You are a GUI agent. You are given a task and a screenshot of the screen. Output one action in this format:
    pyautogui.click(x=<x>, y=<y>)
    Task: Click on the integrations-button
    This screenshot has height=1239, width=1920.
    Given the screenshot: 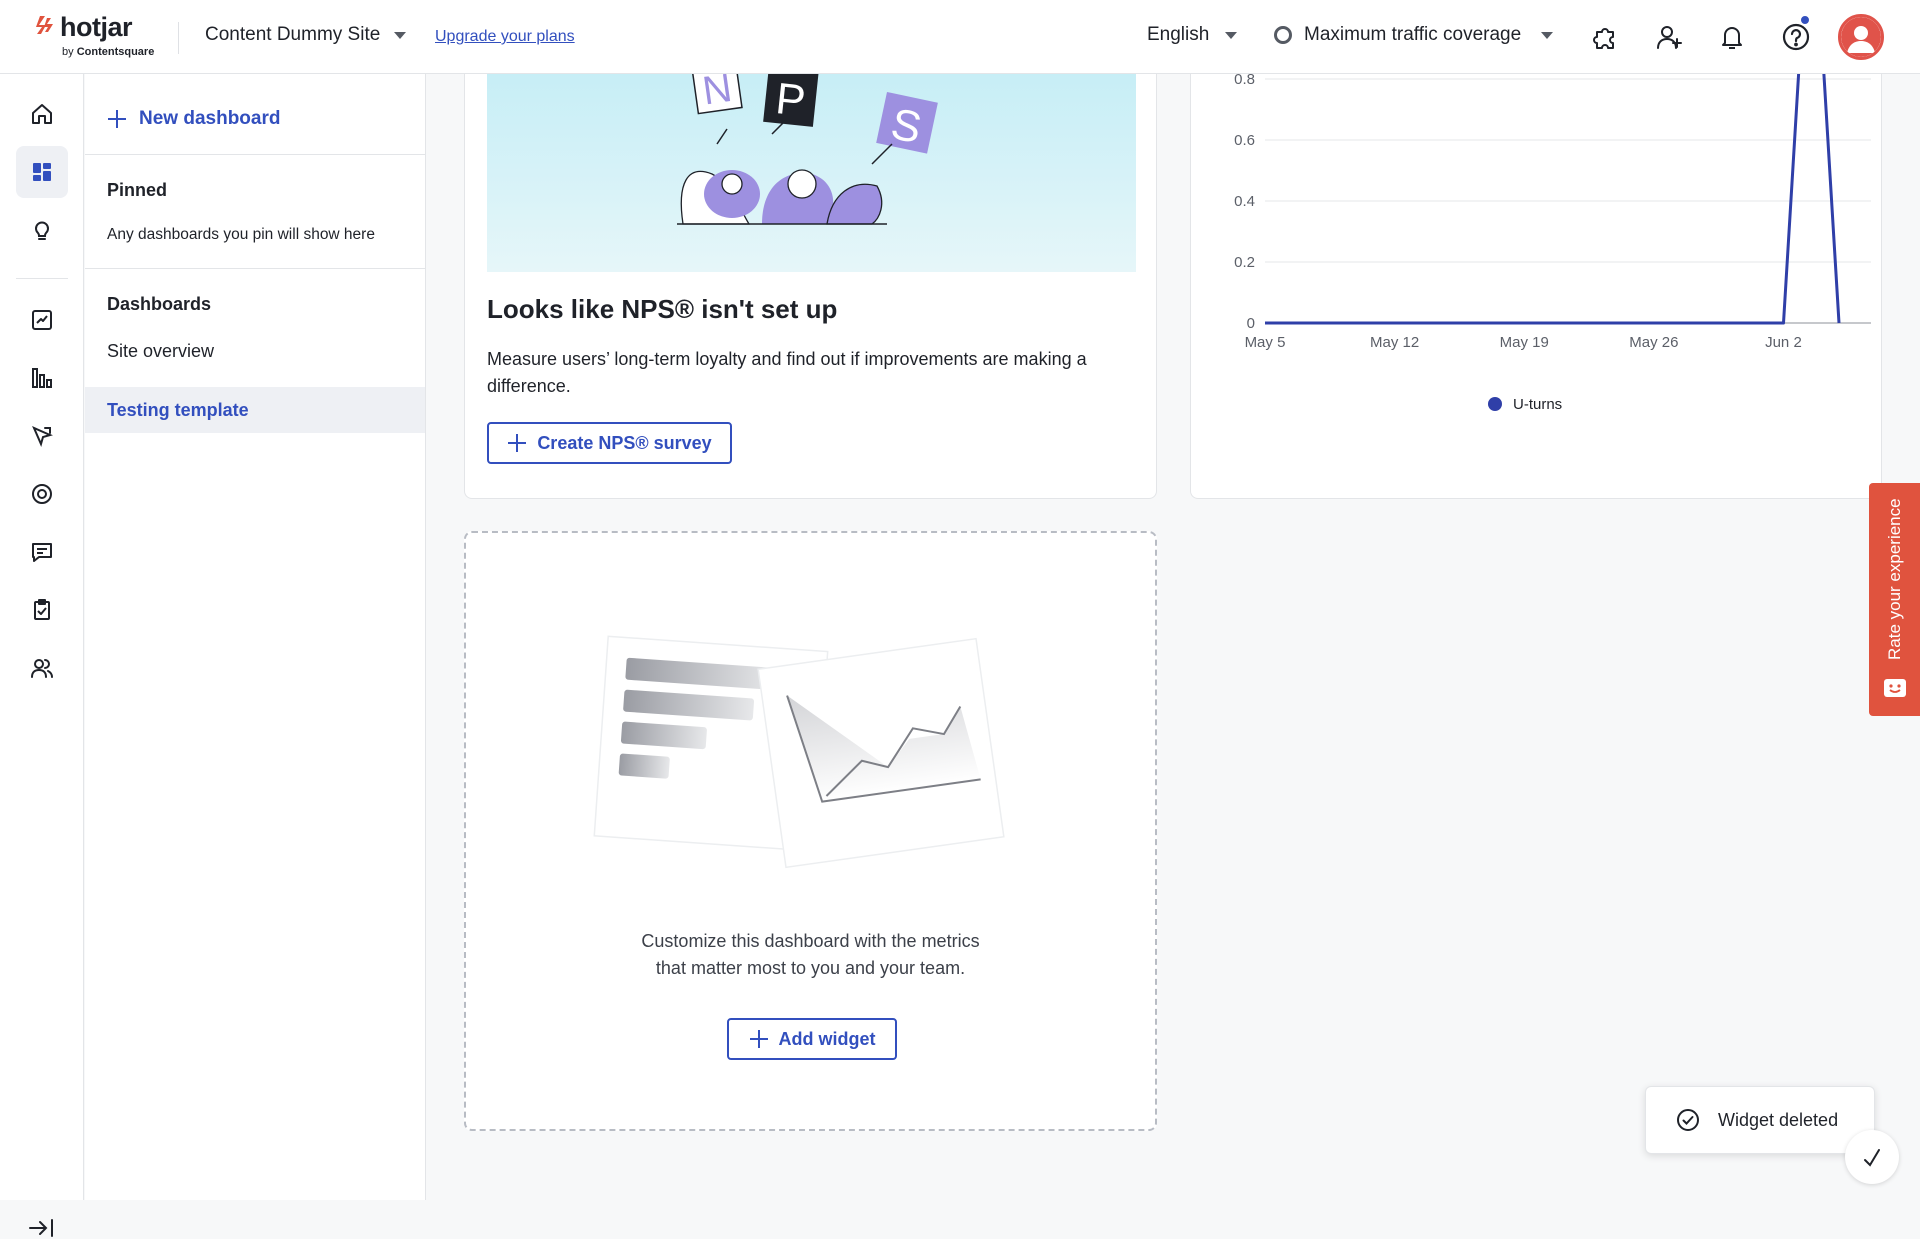 What is the action you would take?
    pyautogui.click(x=1606, y=37)
    